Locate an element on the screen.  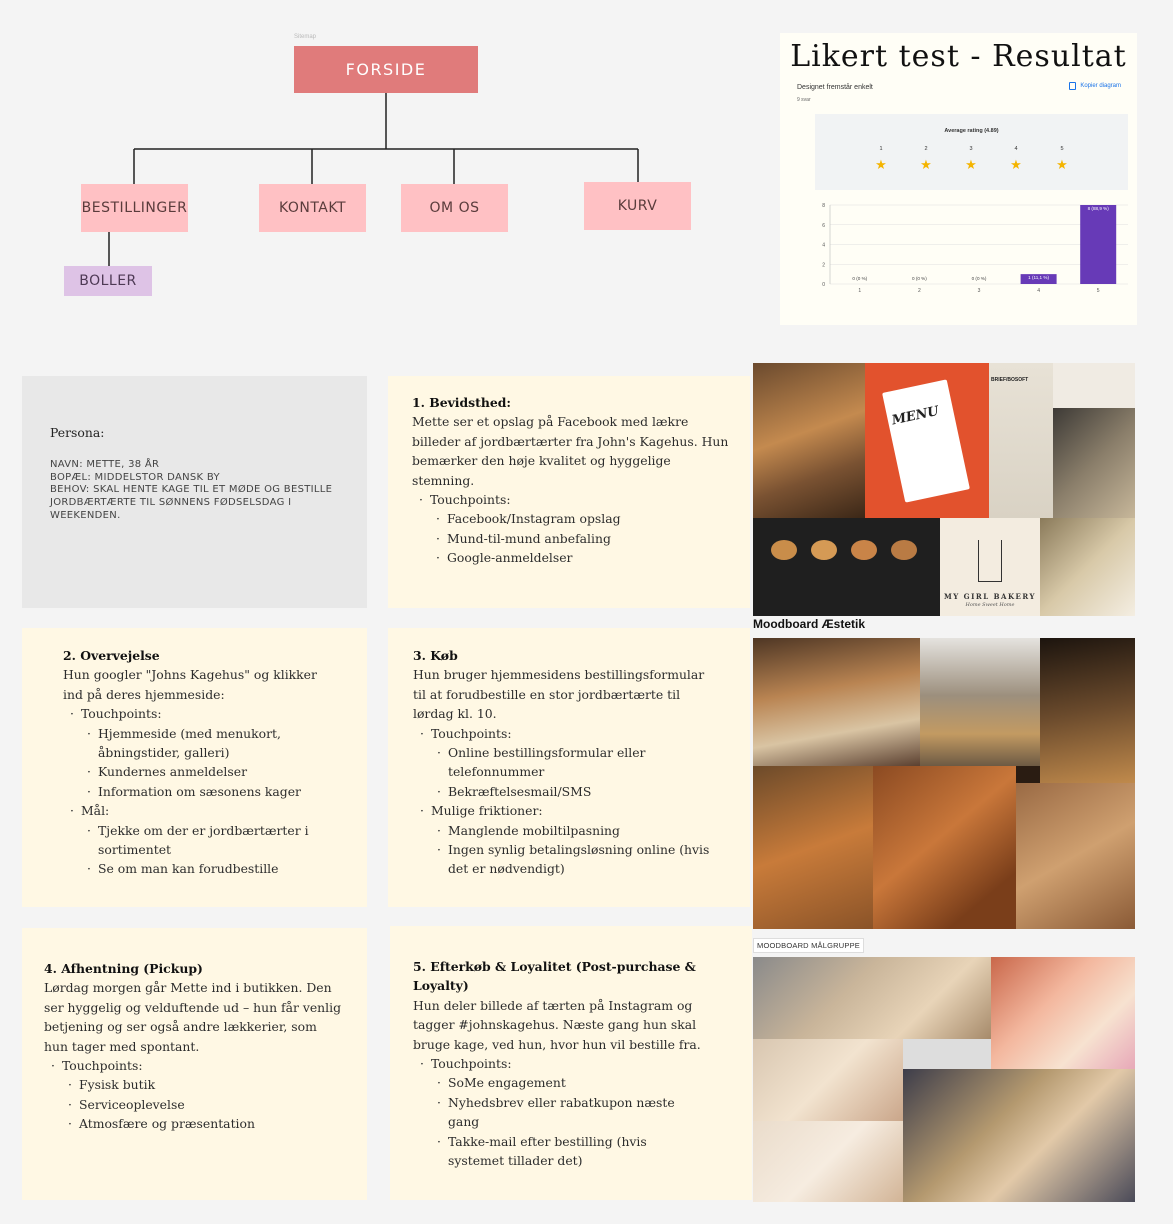
family-photo is located at coordinates (828, 1080).